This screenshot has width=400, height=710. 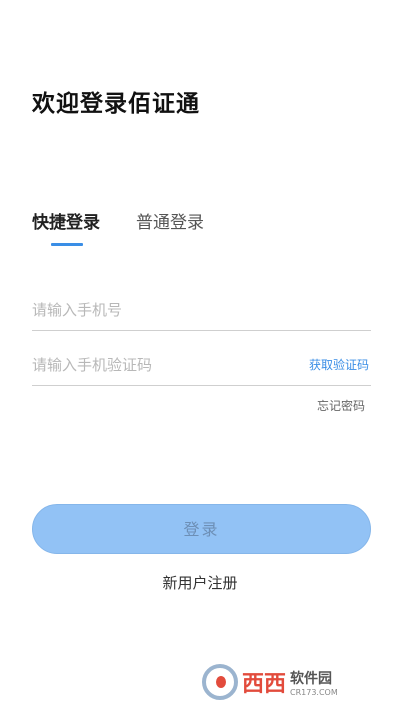 I want to click on phone-field, so click(x=201, y=311).